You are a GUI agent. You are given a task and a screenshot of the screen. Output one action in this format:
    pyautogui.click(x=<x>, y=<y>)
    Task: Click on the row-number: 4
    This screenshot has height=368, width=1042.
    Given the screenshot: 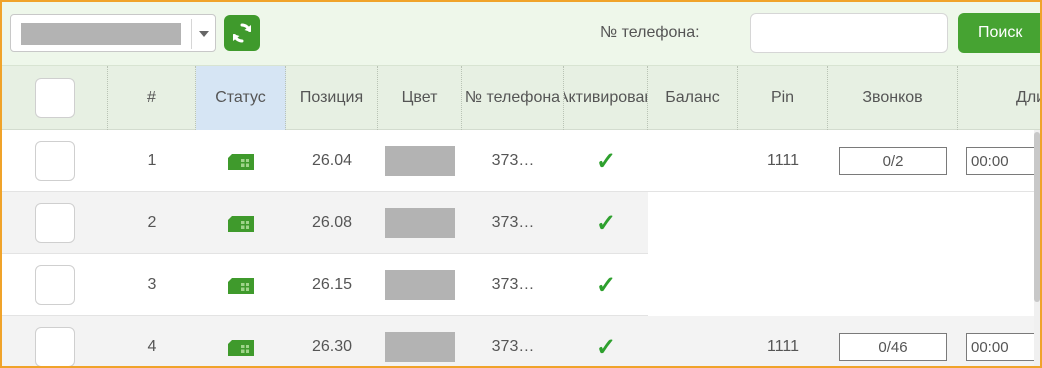 What is the action you would take?
    pyautogui.click(x=152, y=346)
    